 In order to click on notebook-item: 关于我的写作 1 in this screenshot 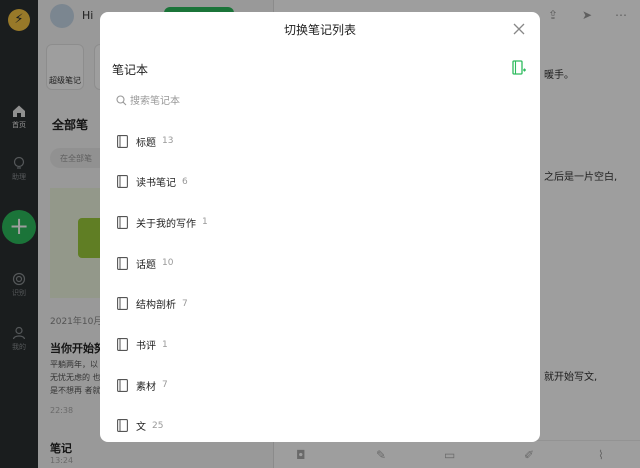, I will do `click(320, 222)`.